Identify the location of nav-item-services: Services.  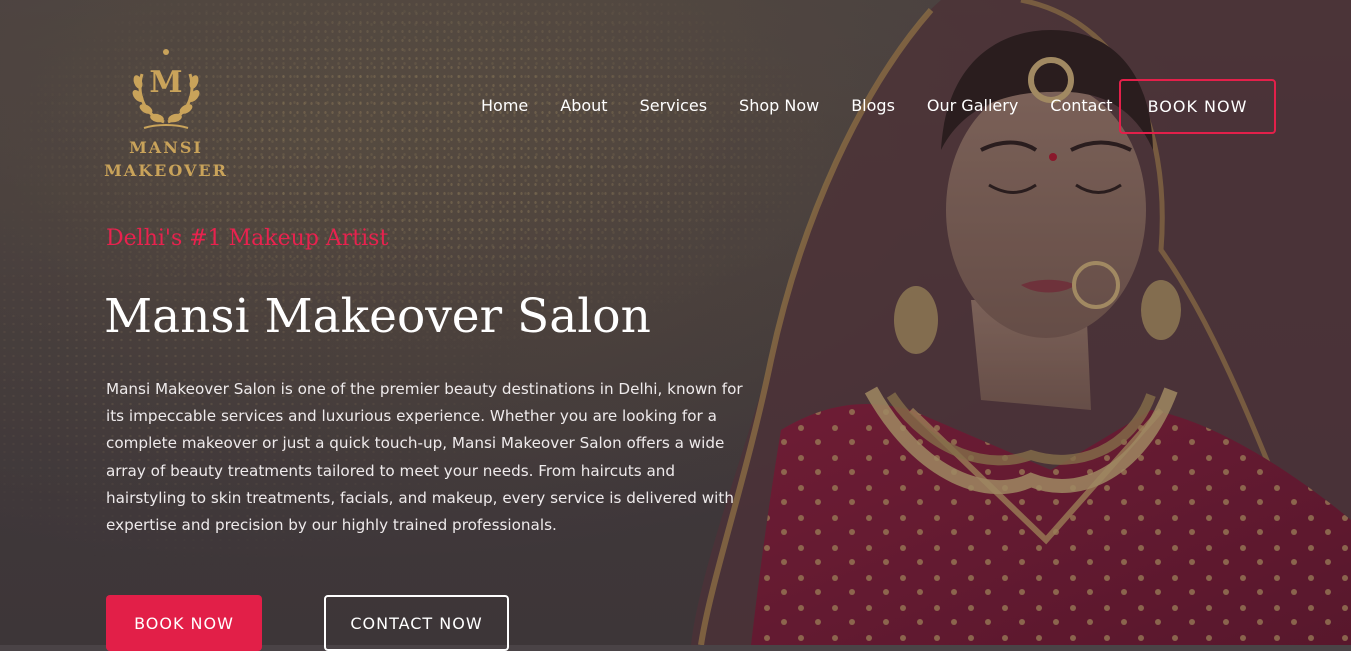
(673, 106).